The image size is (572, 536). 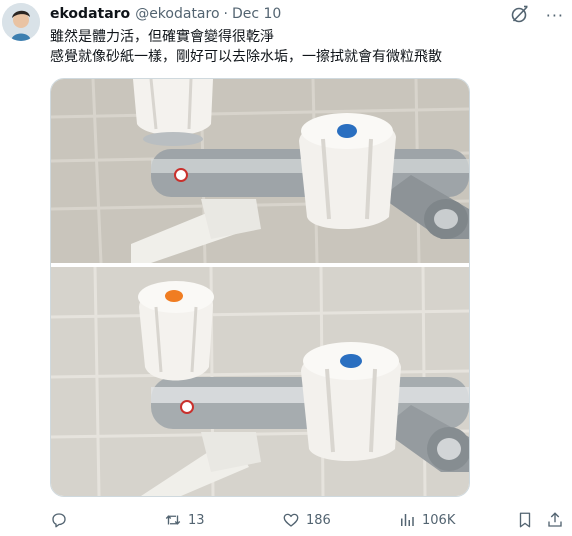 I want to click on retweet-button: 13, so click(x=184, y=520).